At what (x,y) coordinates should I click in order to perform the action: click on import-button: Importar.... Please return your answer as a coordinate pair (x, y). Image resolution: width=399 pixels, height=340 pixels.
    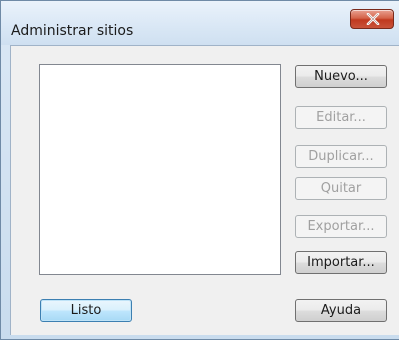
    Looking at the image, I should click on (341, 262).